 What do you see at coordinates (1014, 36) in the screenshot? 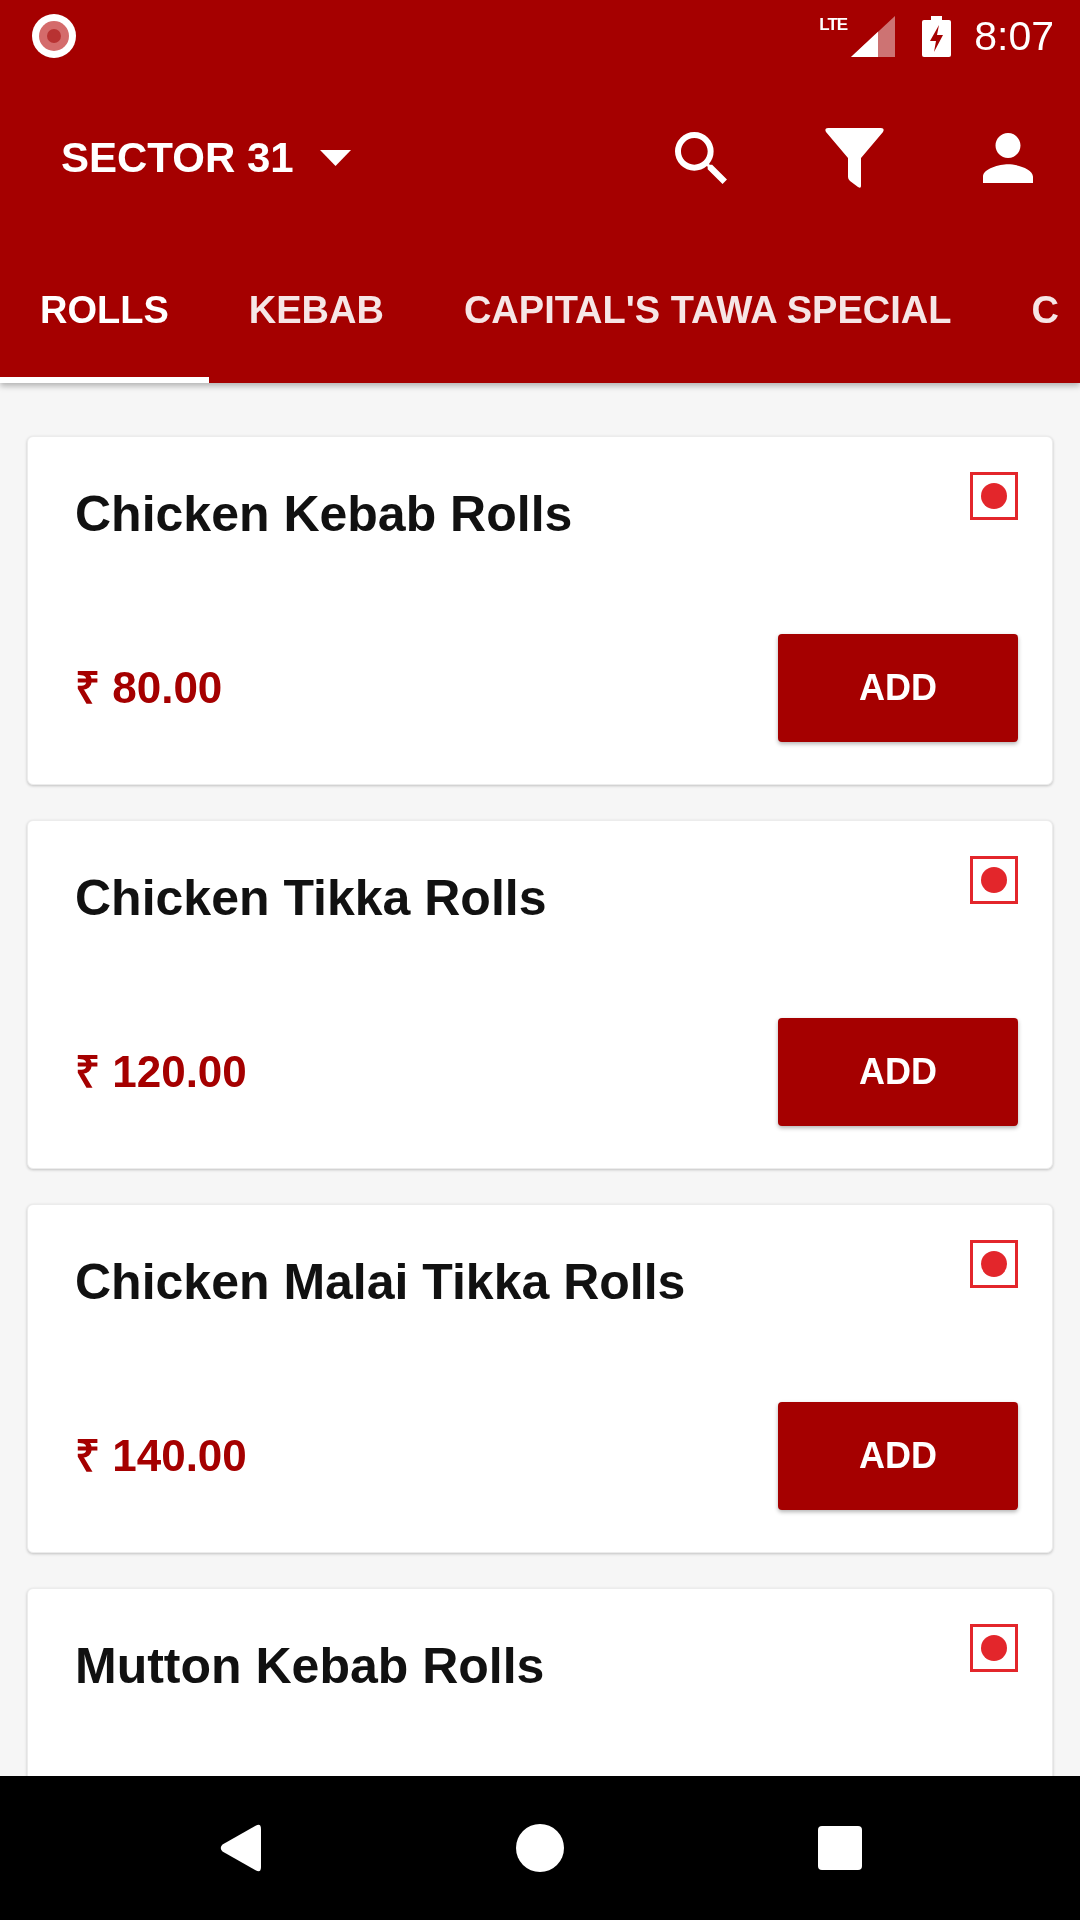
I see `status-time: 8:07` at bounding box center [1014, 36].